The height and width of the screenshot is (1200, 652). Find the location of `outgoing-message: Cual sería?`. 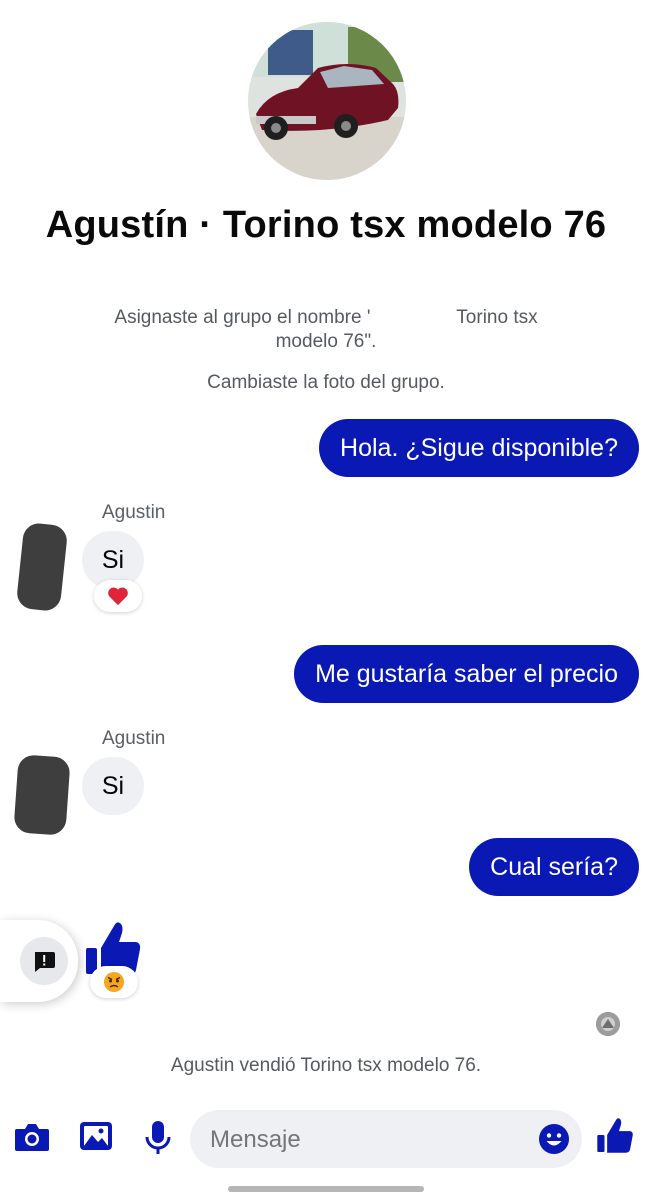

outgoing-message: Cual sería? is located at coordinates (554, 867).